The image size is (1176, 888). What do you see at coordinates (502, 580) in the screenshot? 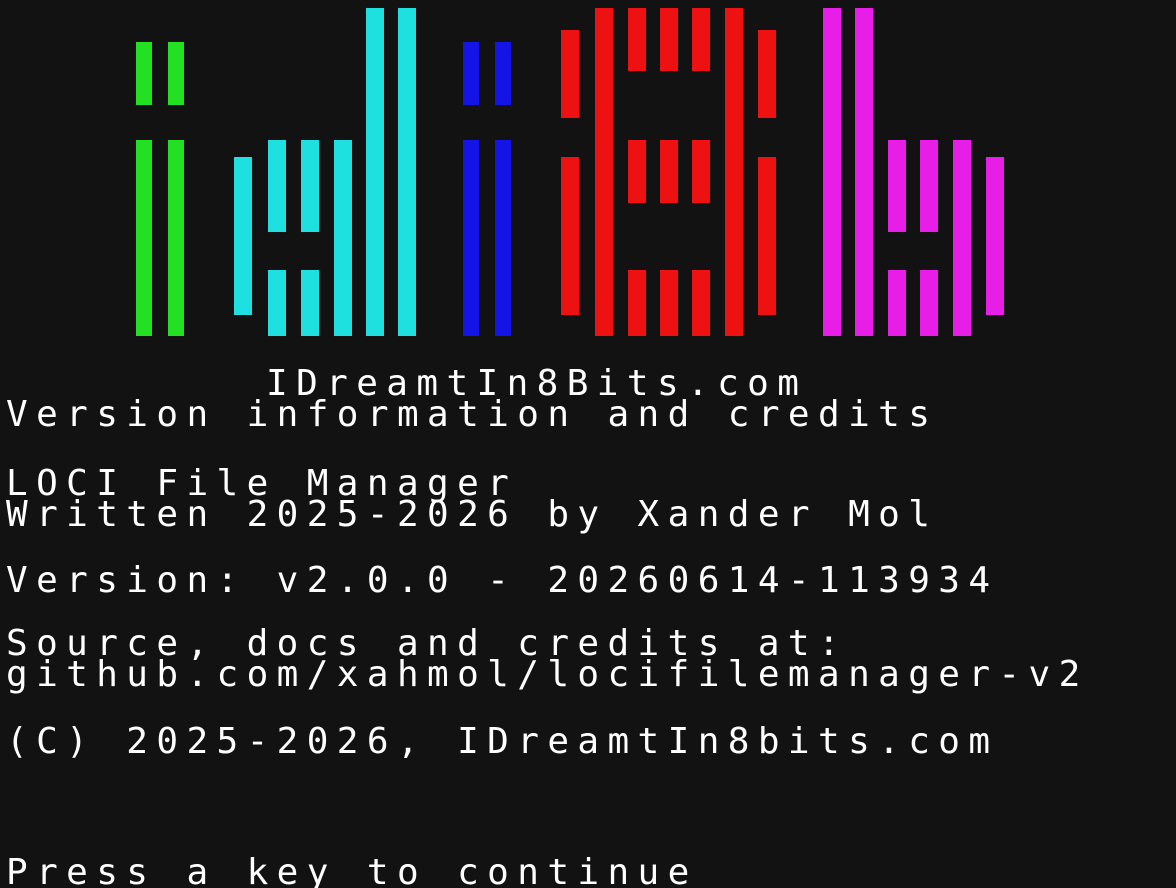
I see `version-line: Version: v2.0.0 - 20260614-113934` at bounding box center [502, 580].